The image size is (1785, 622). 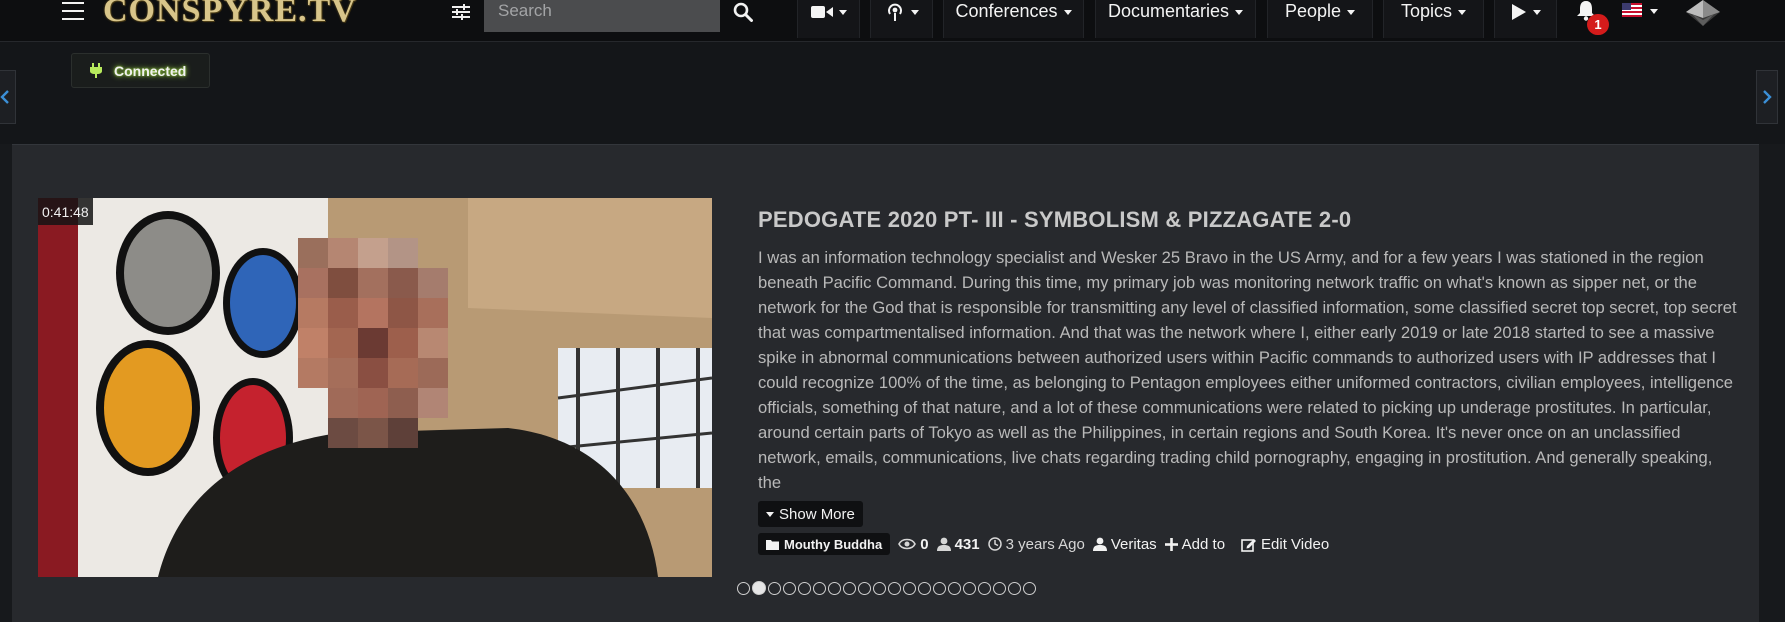 I want to click on chevron-right-icon, so click(x=1767, y=97).